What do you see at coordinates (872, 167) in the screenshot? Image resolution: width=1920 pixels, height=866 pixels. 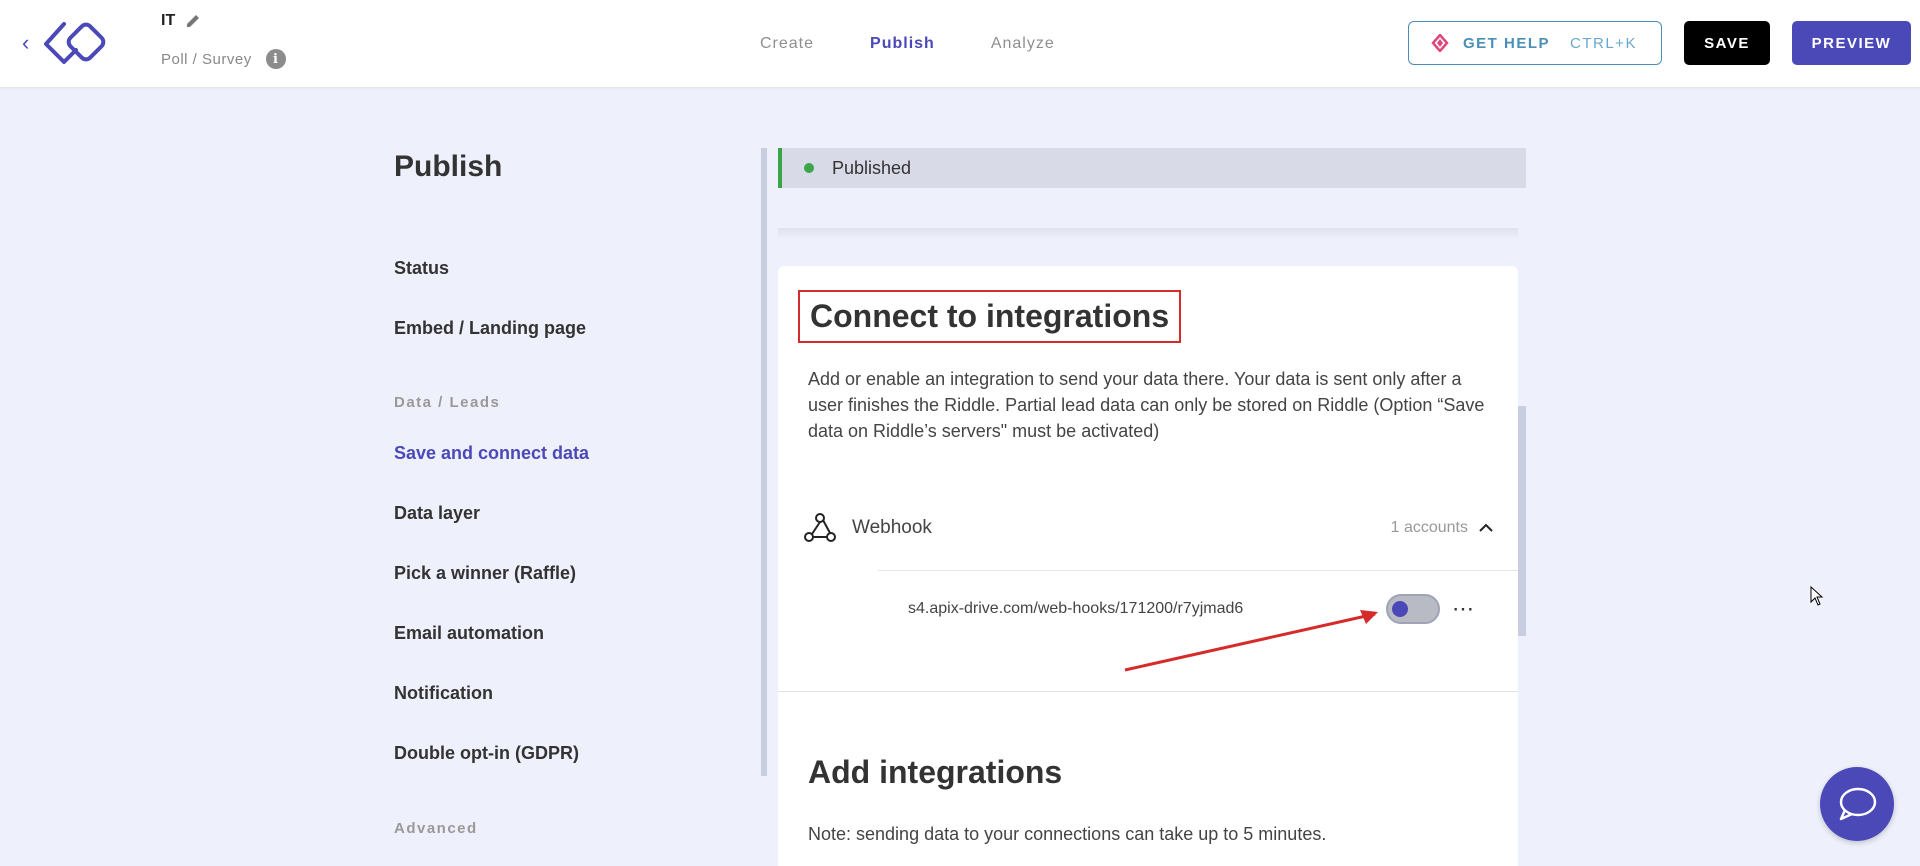 I see `status-text: Published` at bounding box center [872, 167].